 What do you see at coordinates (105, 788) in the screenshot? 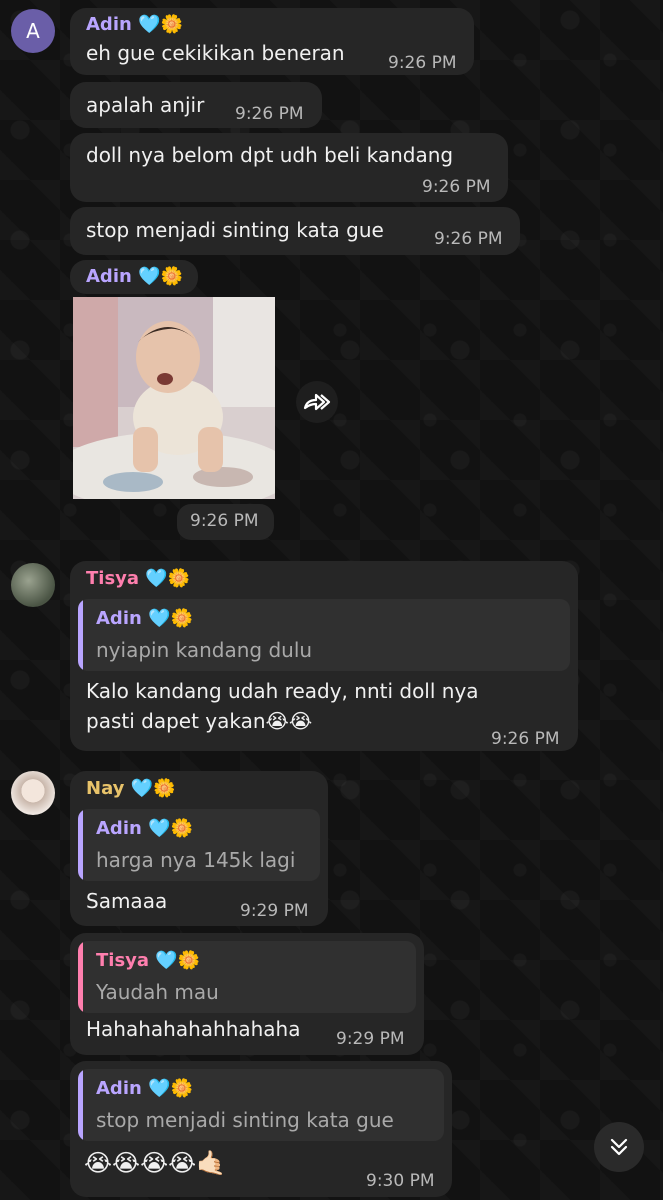
I see `sender-label: Nay` at bounding box center [105, 788].